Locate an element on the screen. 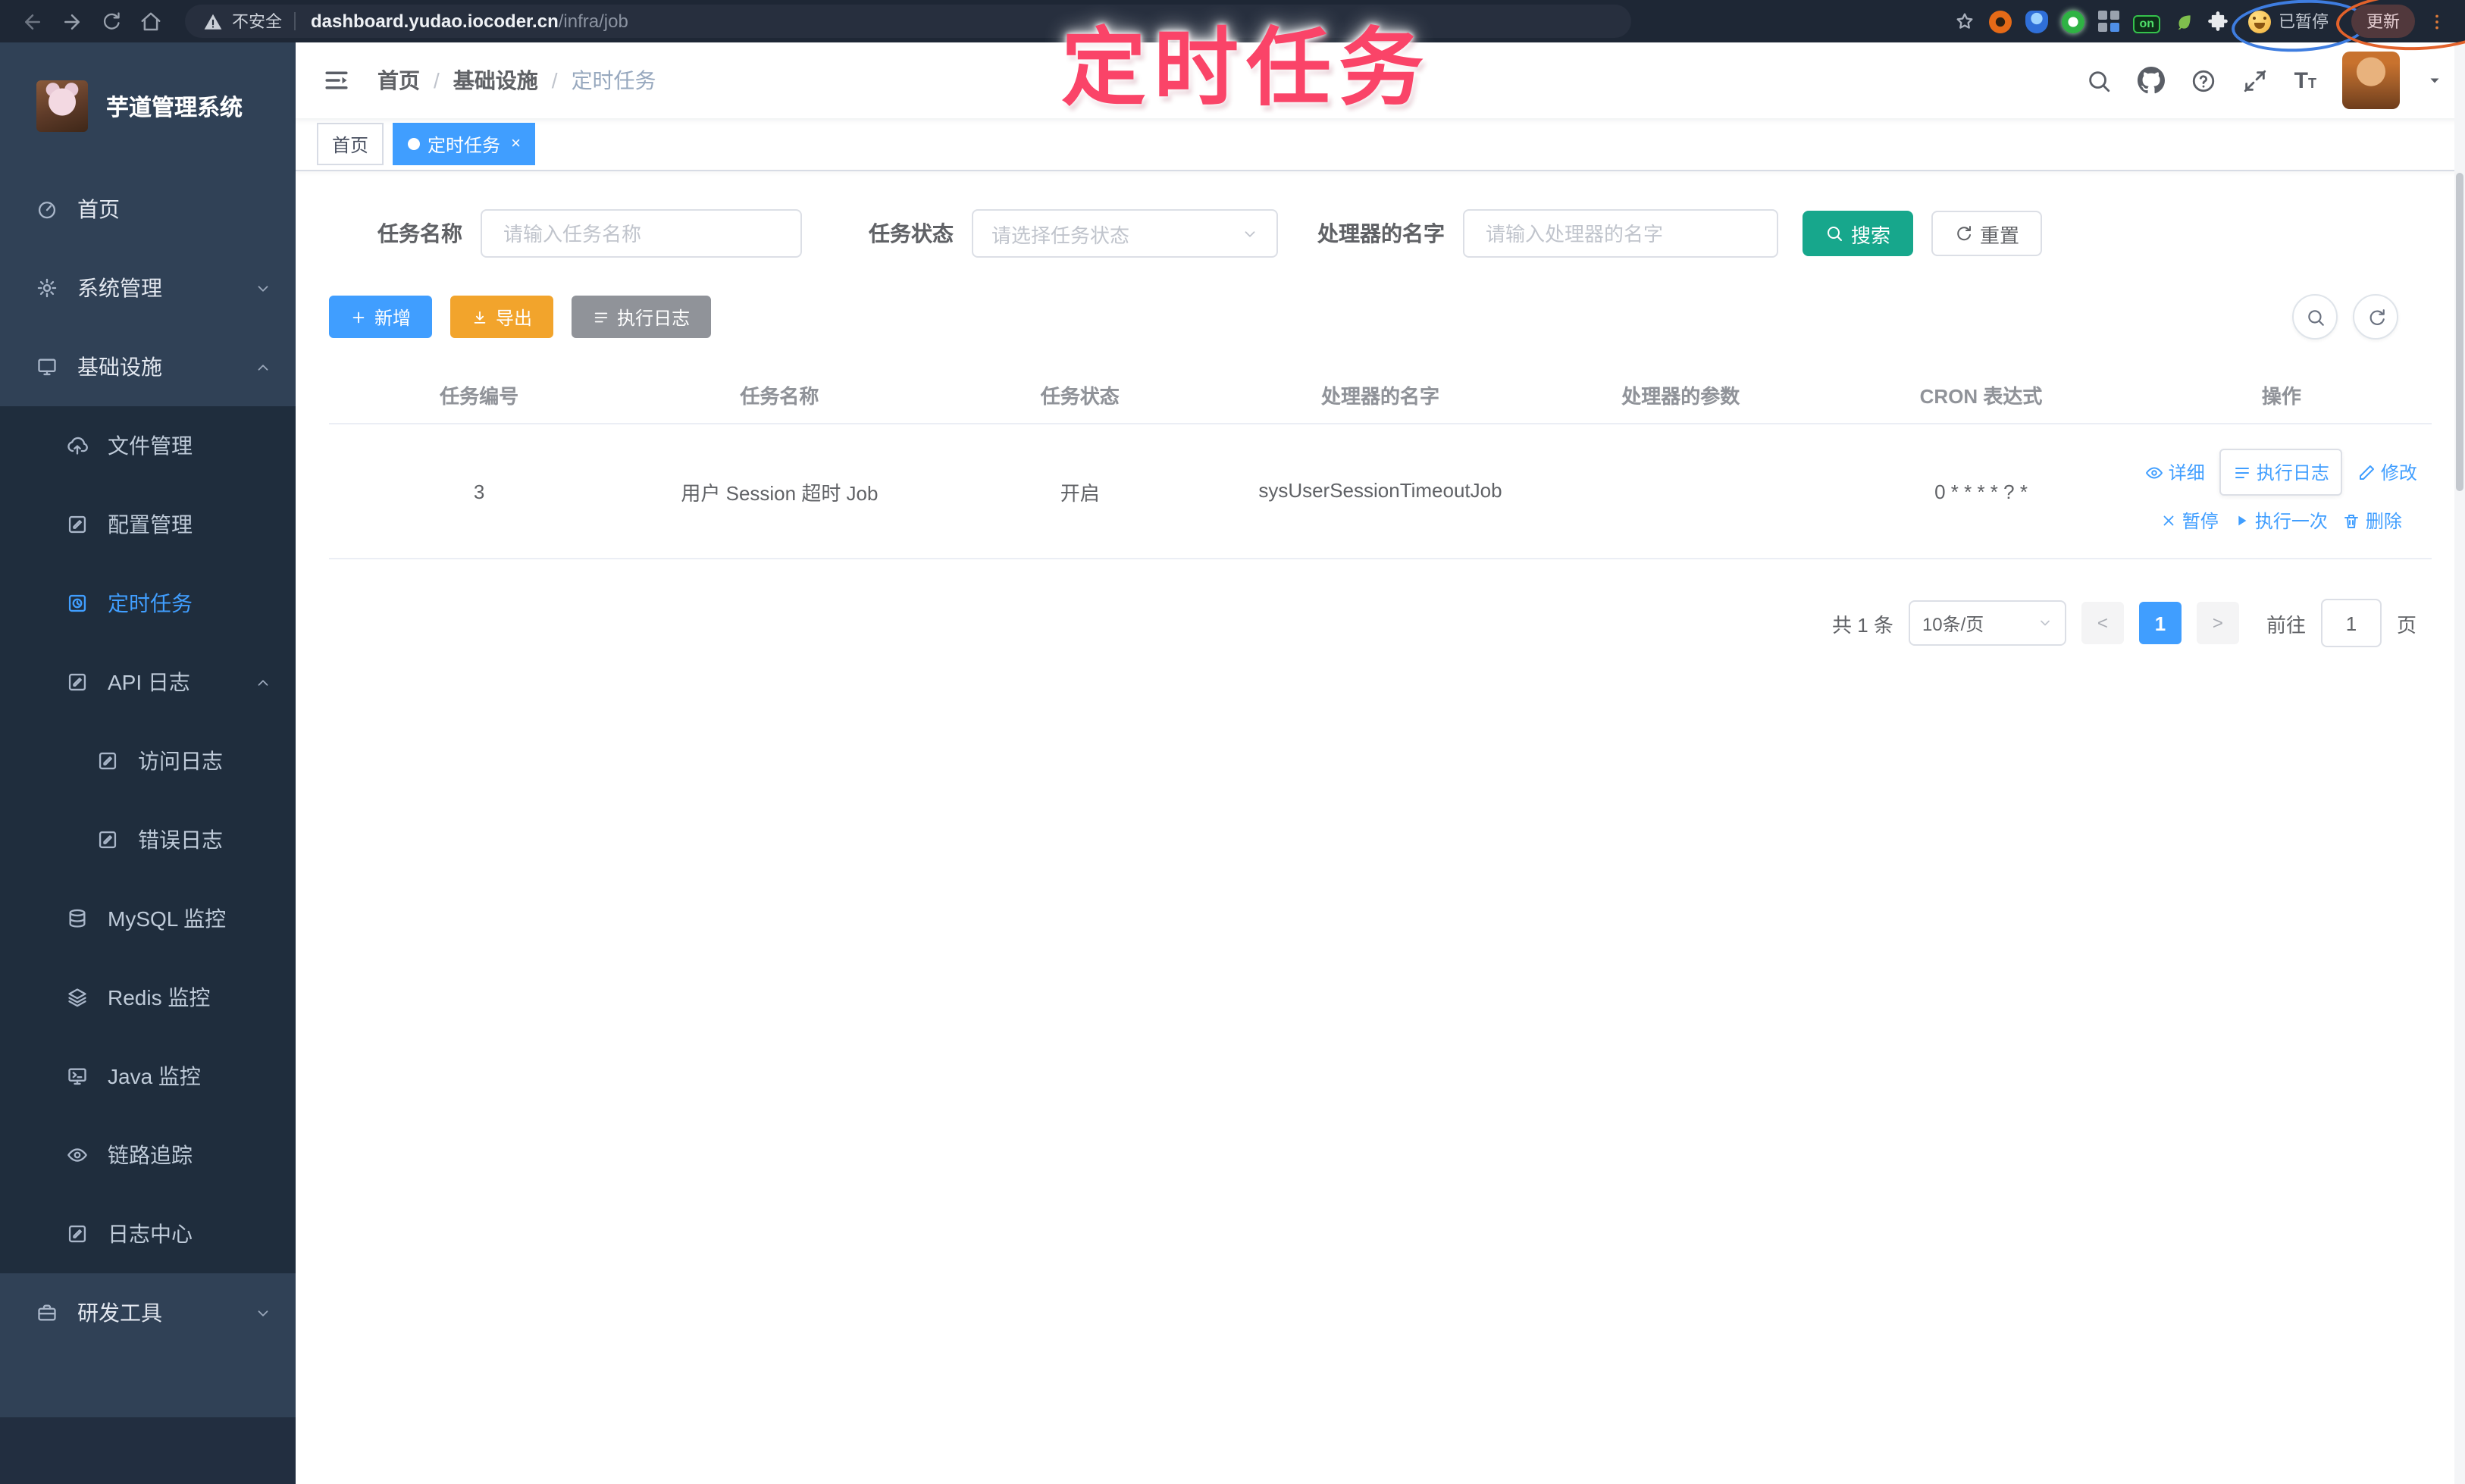  update-button: 更新 is located at coordinates (2383, 22).